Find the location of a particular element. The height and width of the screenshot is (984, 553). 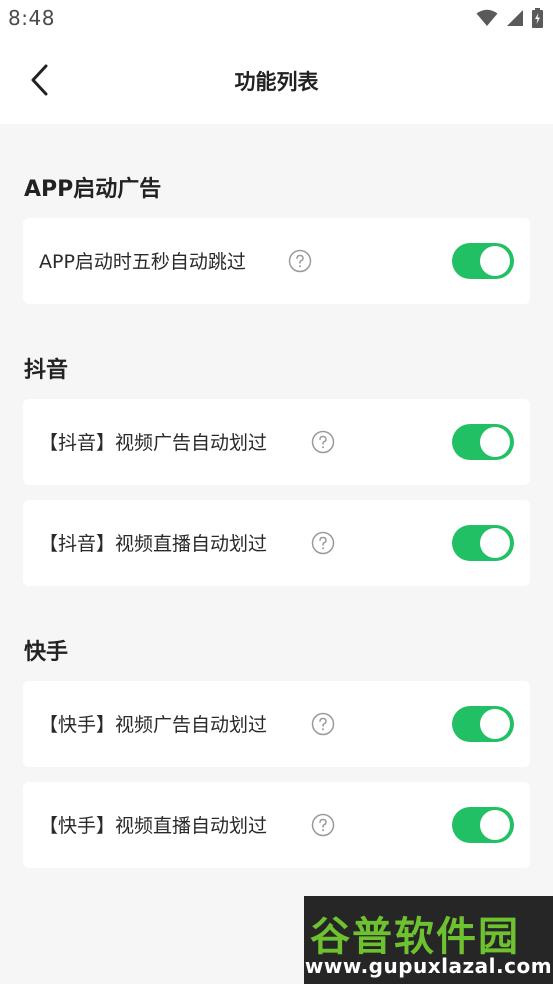

setting-label: 【快手】视频直播自动划过 is located at coordinates (153, 826).